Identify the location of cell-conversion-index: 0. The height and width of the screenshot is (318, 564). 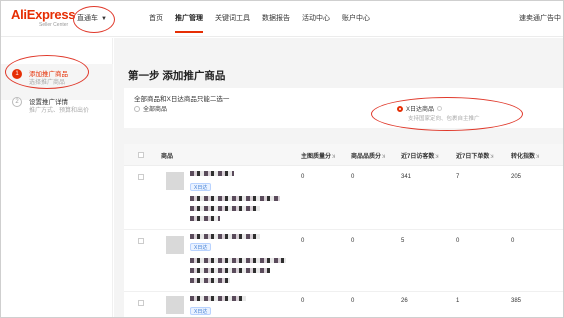
(513, 241).